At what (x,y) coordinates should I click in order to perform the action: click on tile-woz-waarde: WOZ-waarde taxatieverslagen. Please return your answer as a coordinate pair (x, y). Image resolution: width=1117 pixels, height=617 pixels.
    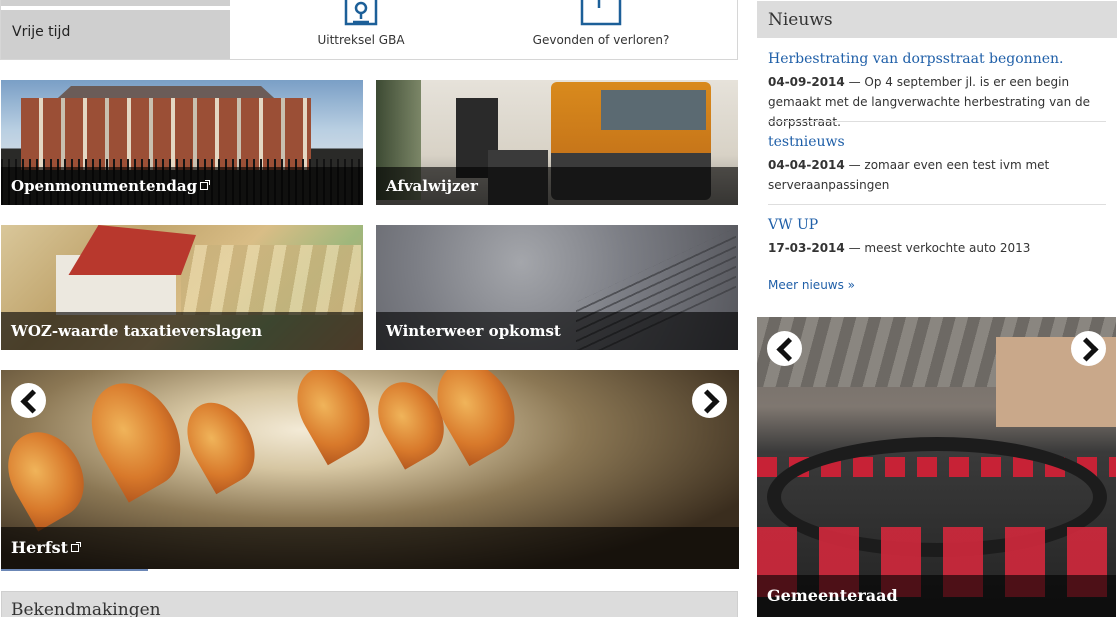
    Looking at the image, I should click on (182, 287).